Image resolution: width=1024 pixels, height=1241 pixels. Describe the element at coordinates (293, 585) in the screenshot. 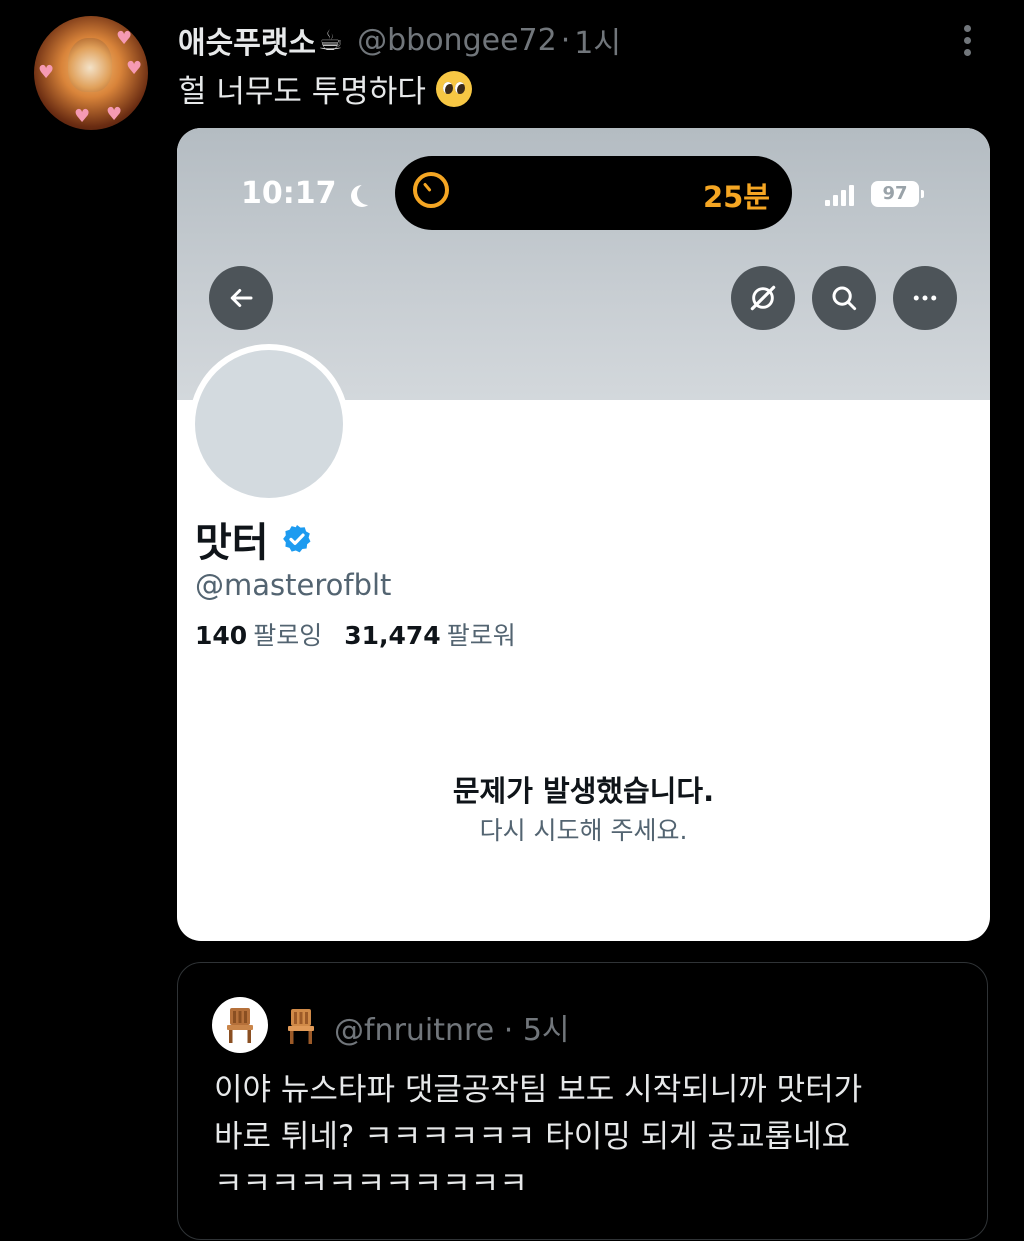

I see `profile-handle: @masterofblt` at that location.